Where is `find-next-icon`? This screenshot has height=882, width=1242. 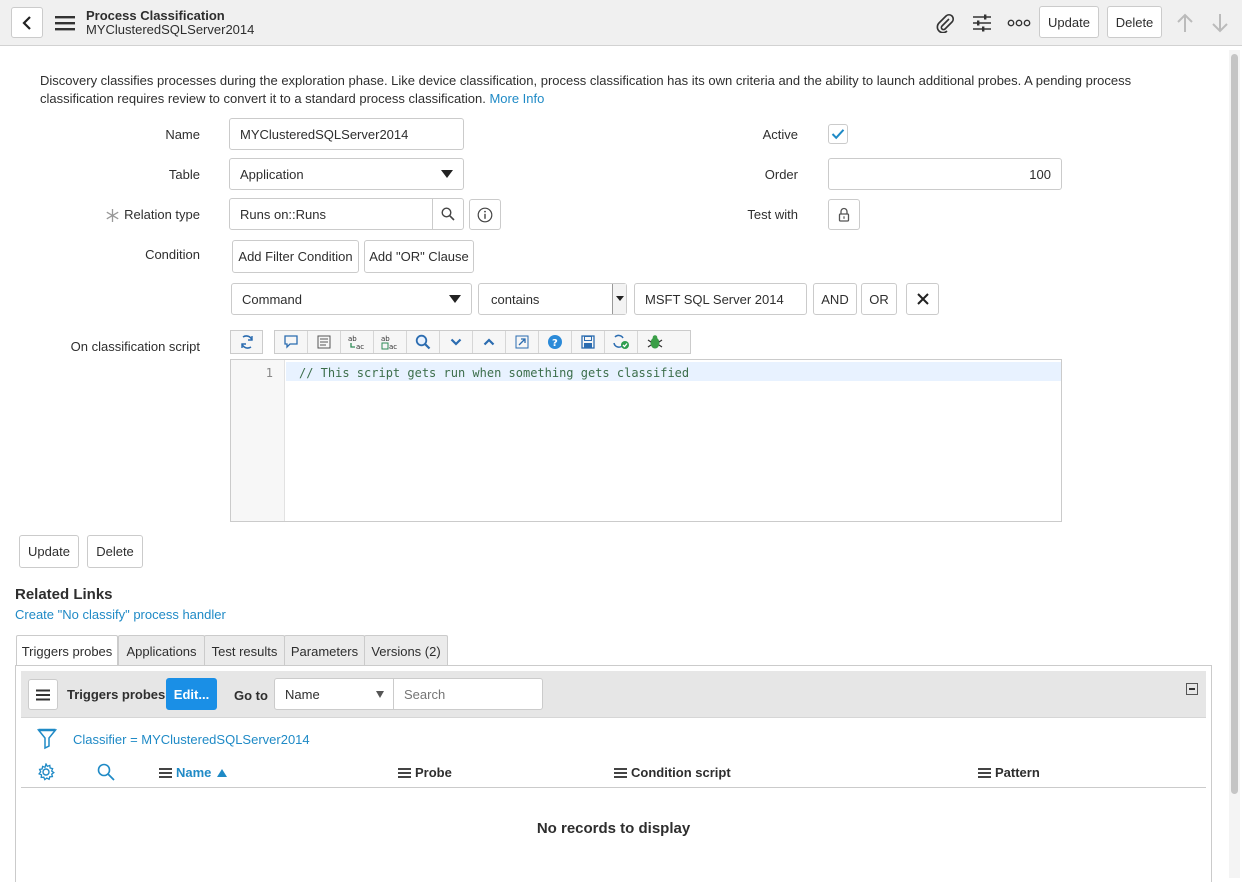 find-next-icon is located at coordinates (456, 342).